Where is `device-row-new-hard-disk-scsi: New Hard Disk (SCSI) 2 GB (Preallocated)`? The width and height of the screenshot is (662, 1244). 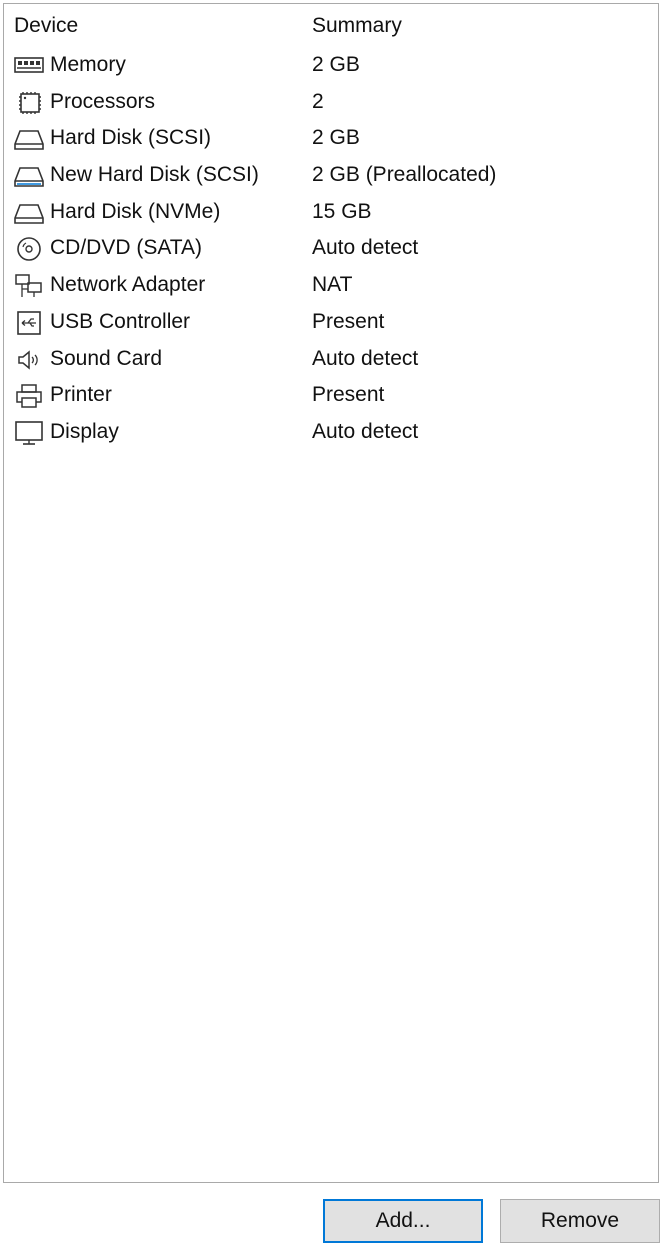 device-row-new-hard-disk-scsi: New Hard Disk (SCSI) 2 GB (Preallocated) is located at coordinates (331, 176).